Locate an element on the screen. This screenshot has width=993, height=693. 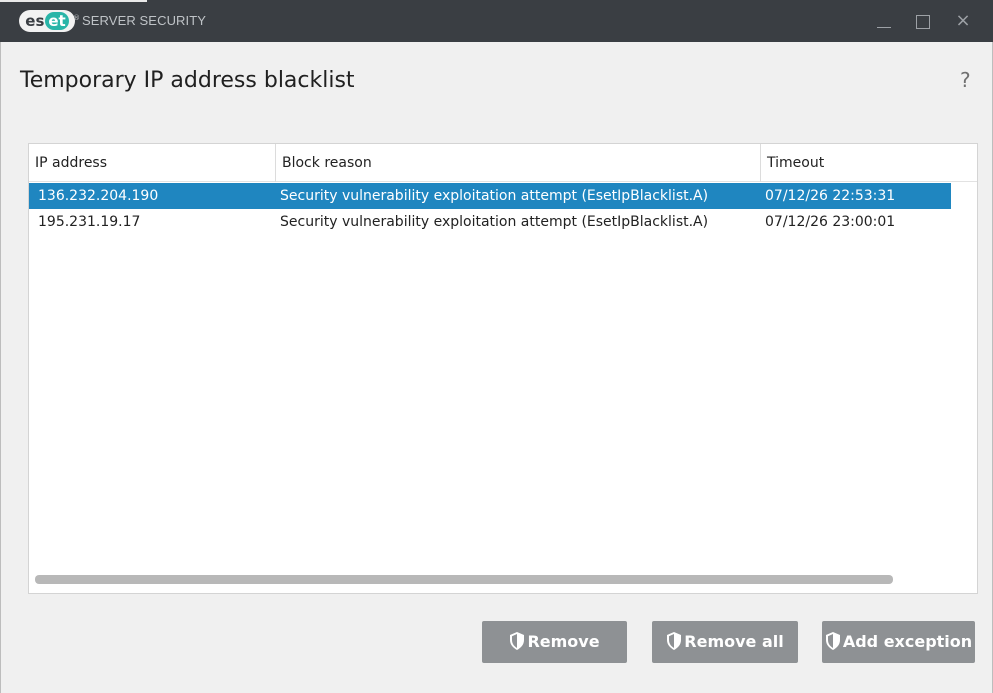
remove-button-label: Remove is located at coordinates (563, 641).